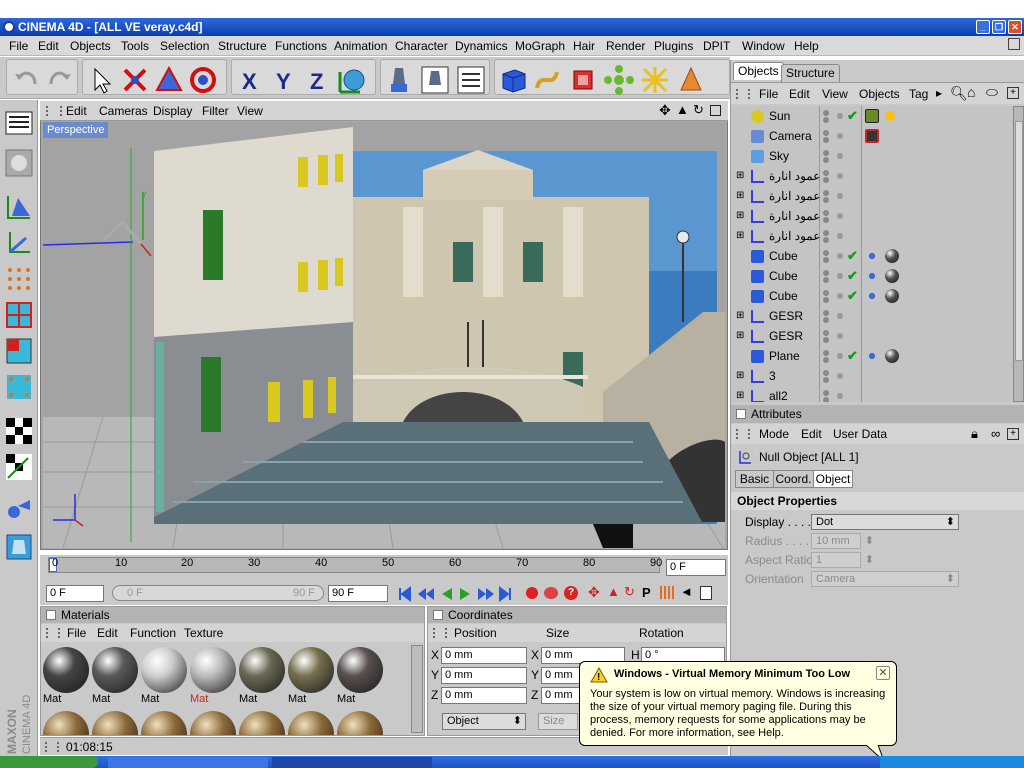 The height and width of the screenshot is (768, 1024). I want to click on taskbar-item, so click(188, 762).